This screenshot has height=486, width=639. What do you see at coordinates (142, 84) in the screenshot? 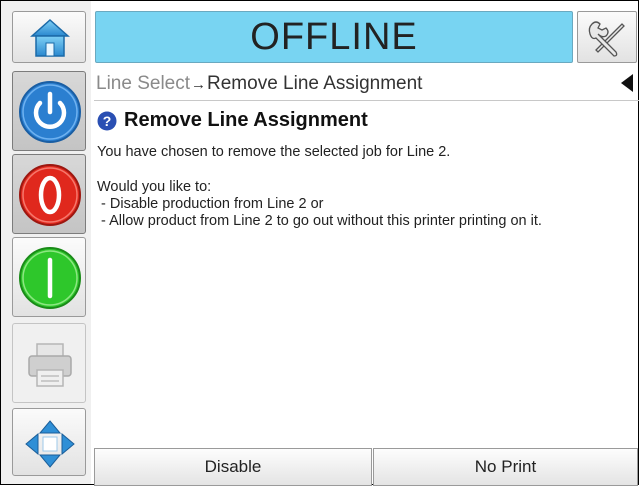
I see `breadcrumb-parent: Line Select` at bounding box center [142, 84].